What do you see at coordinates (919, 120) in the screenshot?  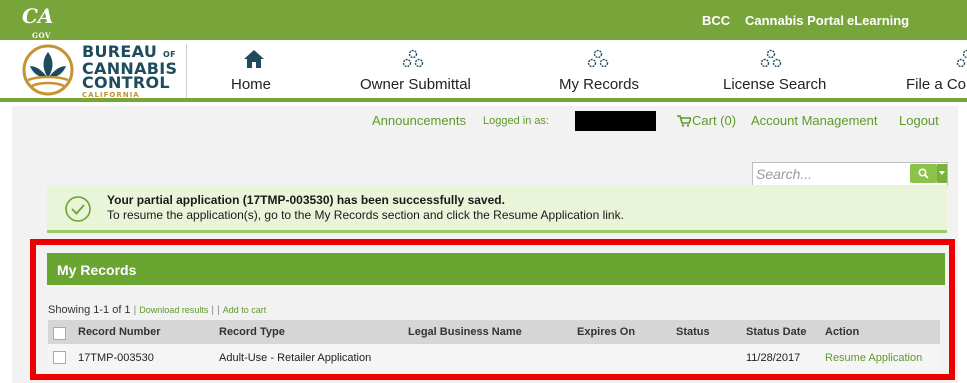 I see `logout-link: Logout` at bounding box center [919, 120].